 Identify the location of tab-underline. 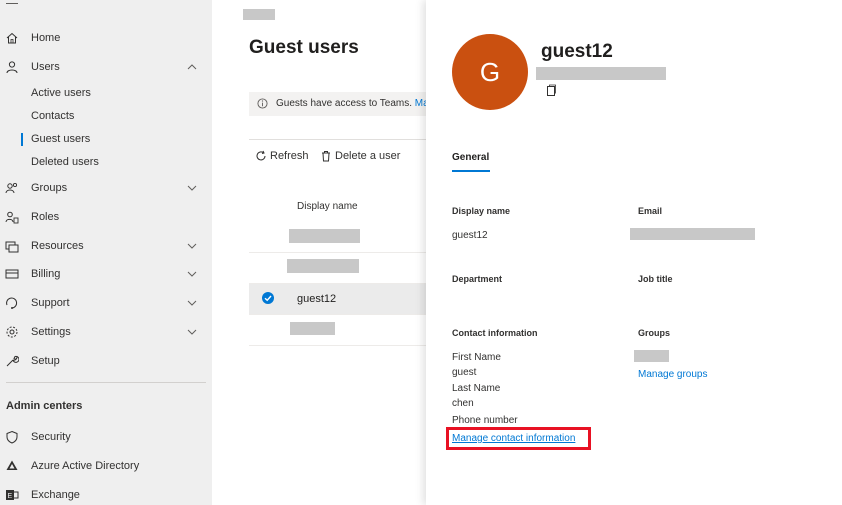
(471, 171).